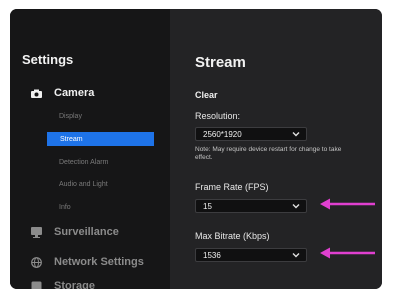 Image resolution: width=396 pixels, height=289 pixels. What do you see at coordinates (36, 284) in the screenshot?
I see `storage-icon` at bounding box center [36, 284].